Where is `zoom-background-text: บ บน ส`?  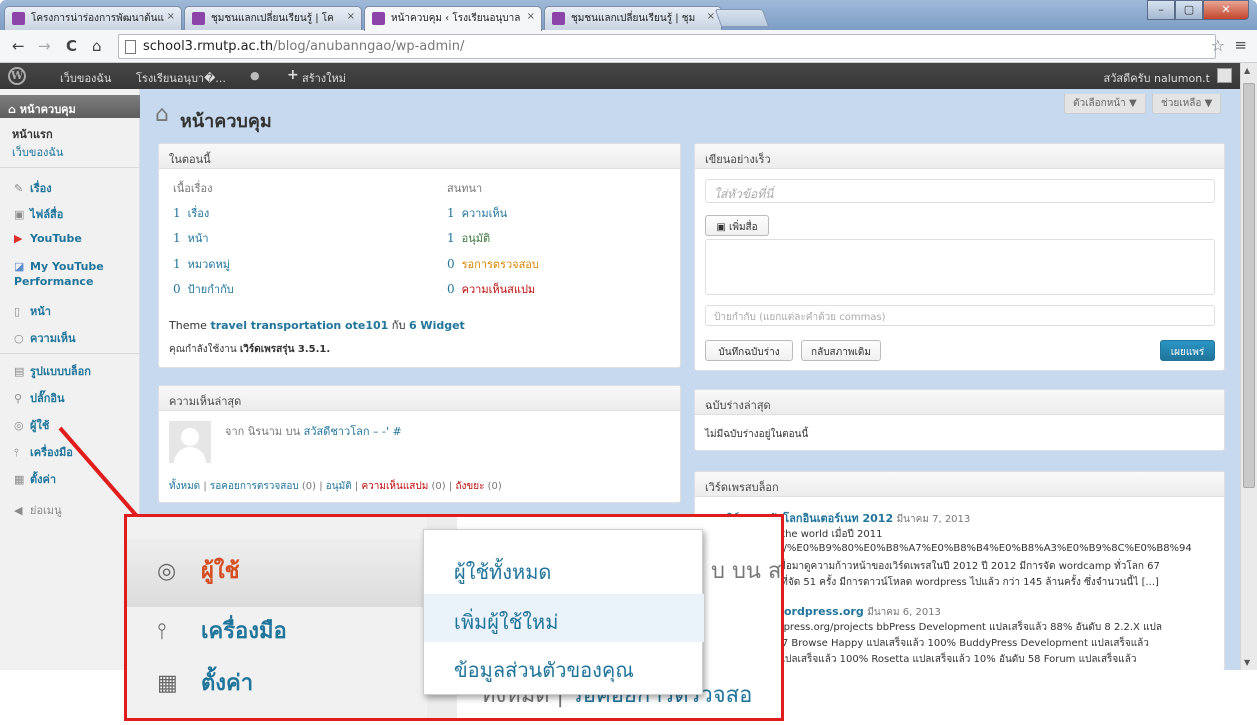
zoom-background-text: บ บน ส is located at coordinates (746, 571).